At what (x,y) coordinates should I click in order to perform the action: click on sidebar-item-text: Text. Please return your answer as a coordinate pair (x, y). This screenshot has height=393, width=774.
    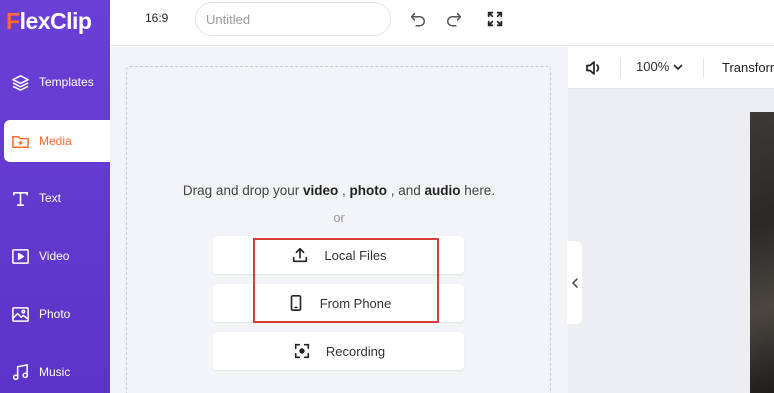
    Looking at the image, I should click on (55, 198).